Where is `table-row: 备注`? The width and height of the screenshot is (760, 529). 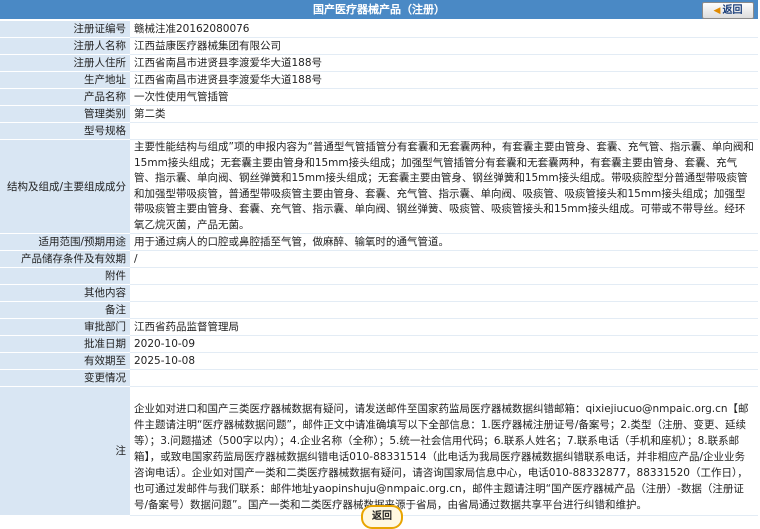 table-row: 备注 is located at coordinates (379, 310).